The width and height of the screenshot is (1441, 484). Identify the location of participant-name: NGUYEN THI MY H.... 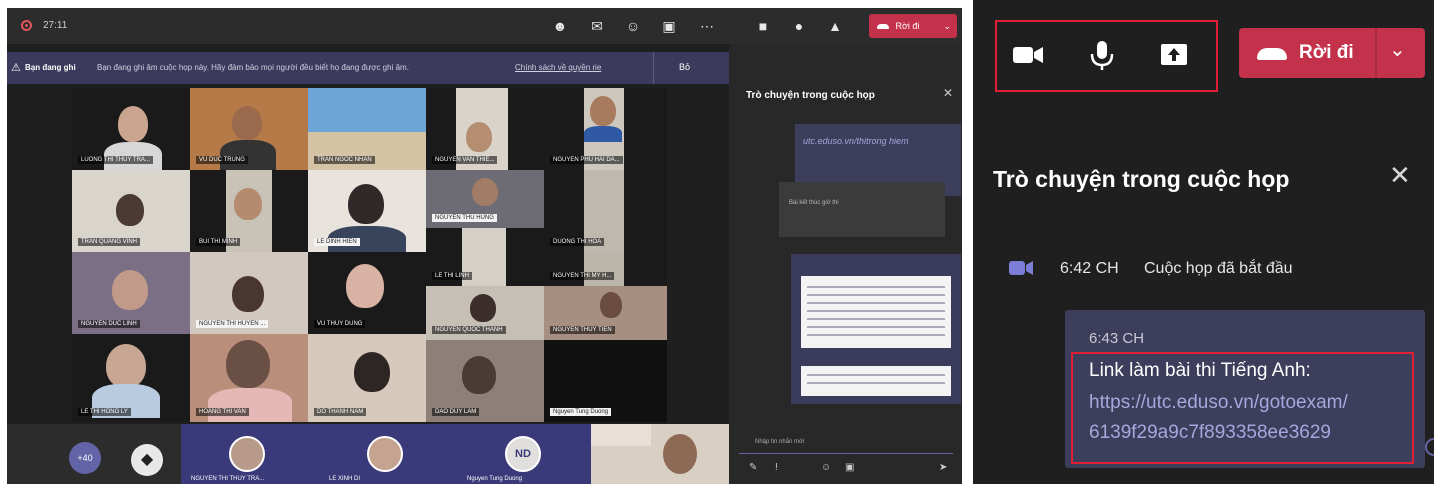
(582, 276).